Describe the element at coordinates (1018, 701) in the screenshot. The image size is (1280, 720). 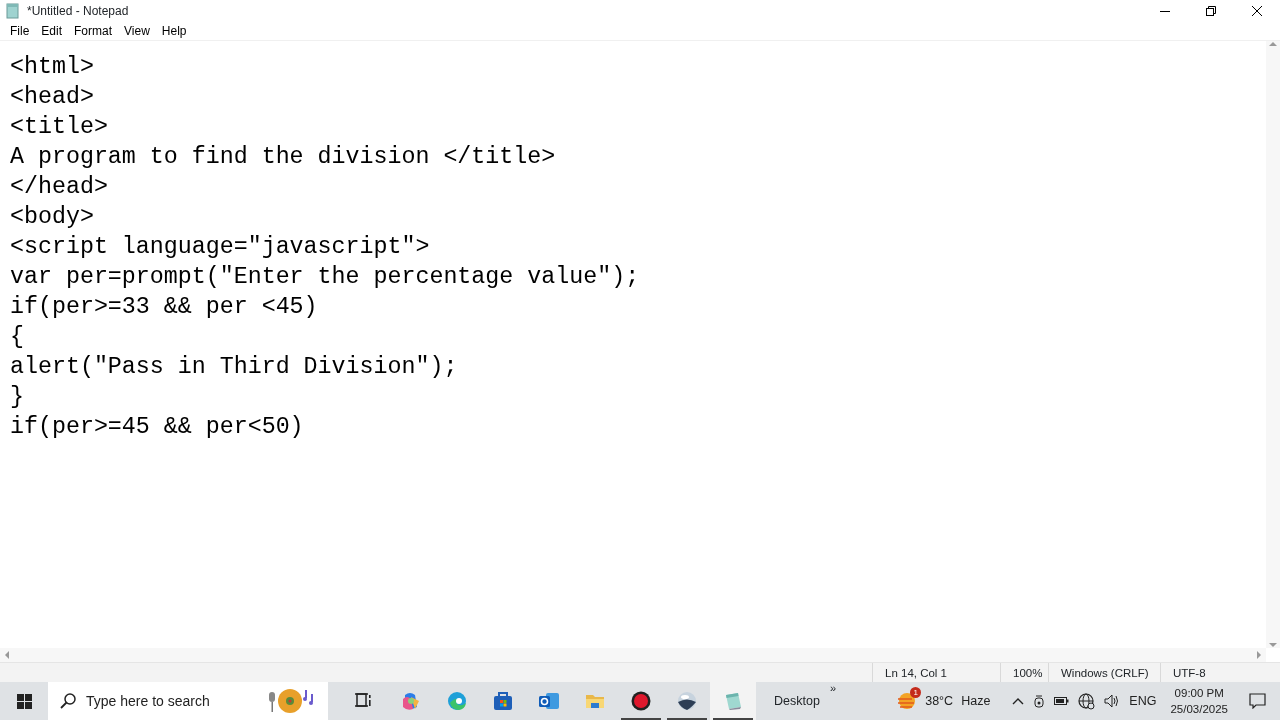
I see `chevron-up-icon` at that location.